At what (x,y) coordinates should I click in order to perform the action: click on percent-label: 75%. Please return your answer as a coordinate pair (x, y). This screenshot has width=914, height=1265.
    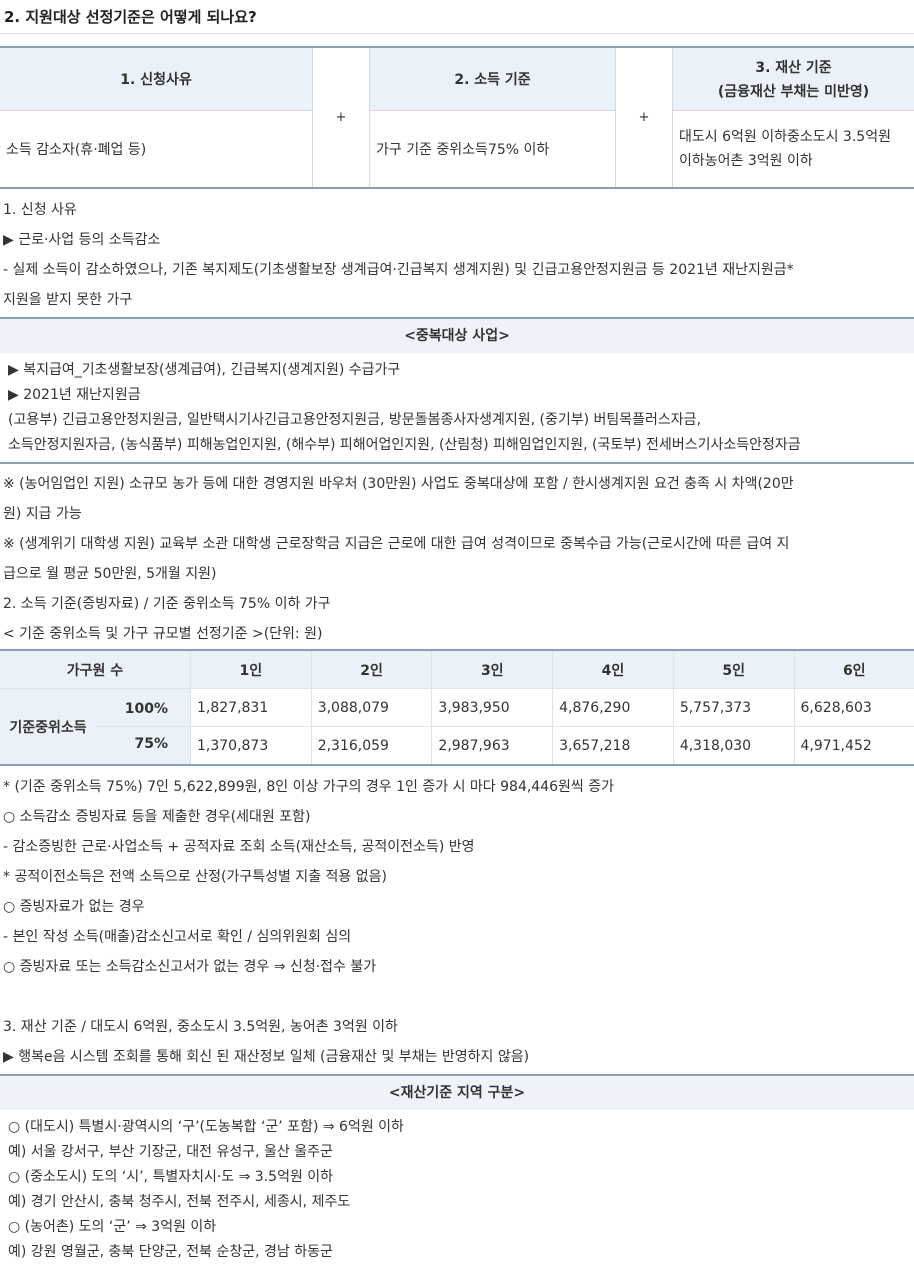
    Looking at the image, I should click on (143, 744).